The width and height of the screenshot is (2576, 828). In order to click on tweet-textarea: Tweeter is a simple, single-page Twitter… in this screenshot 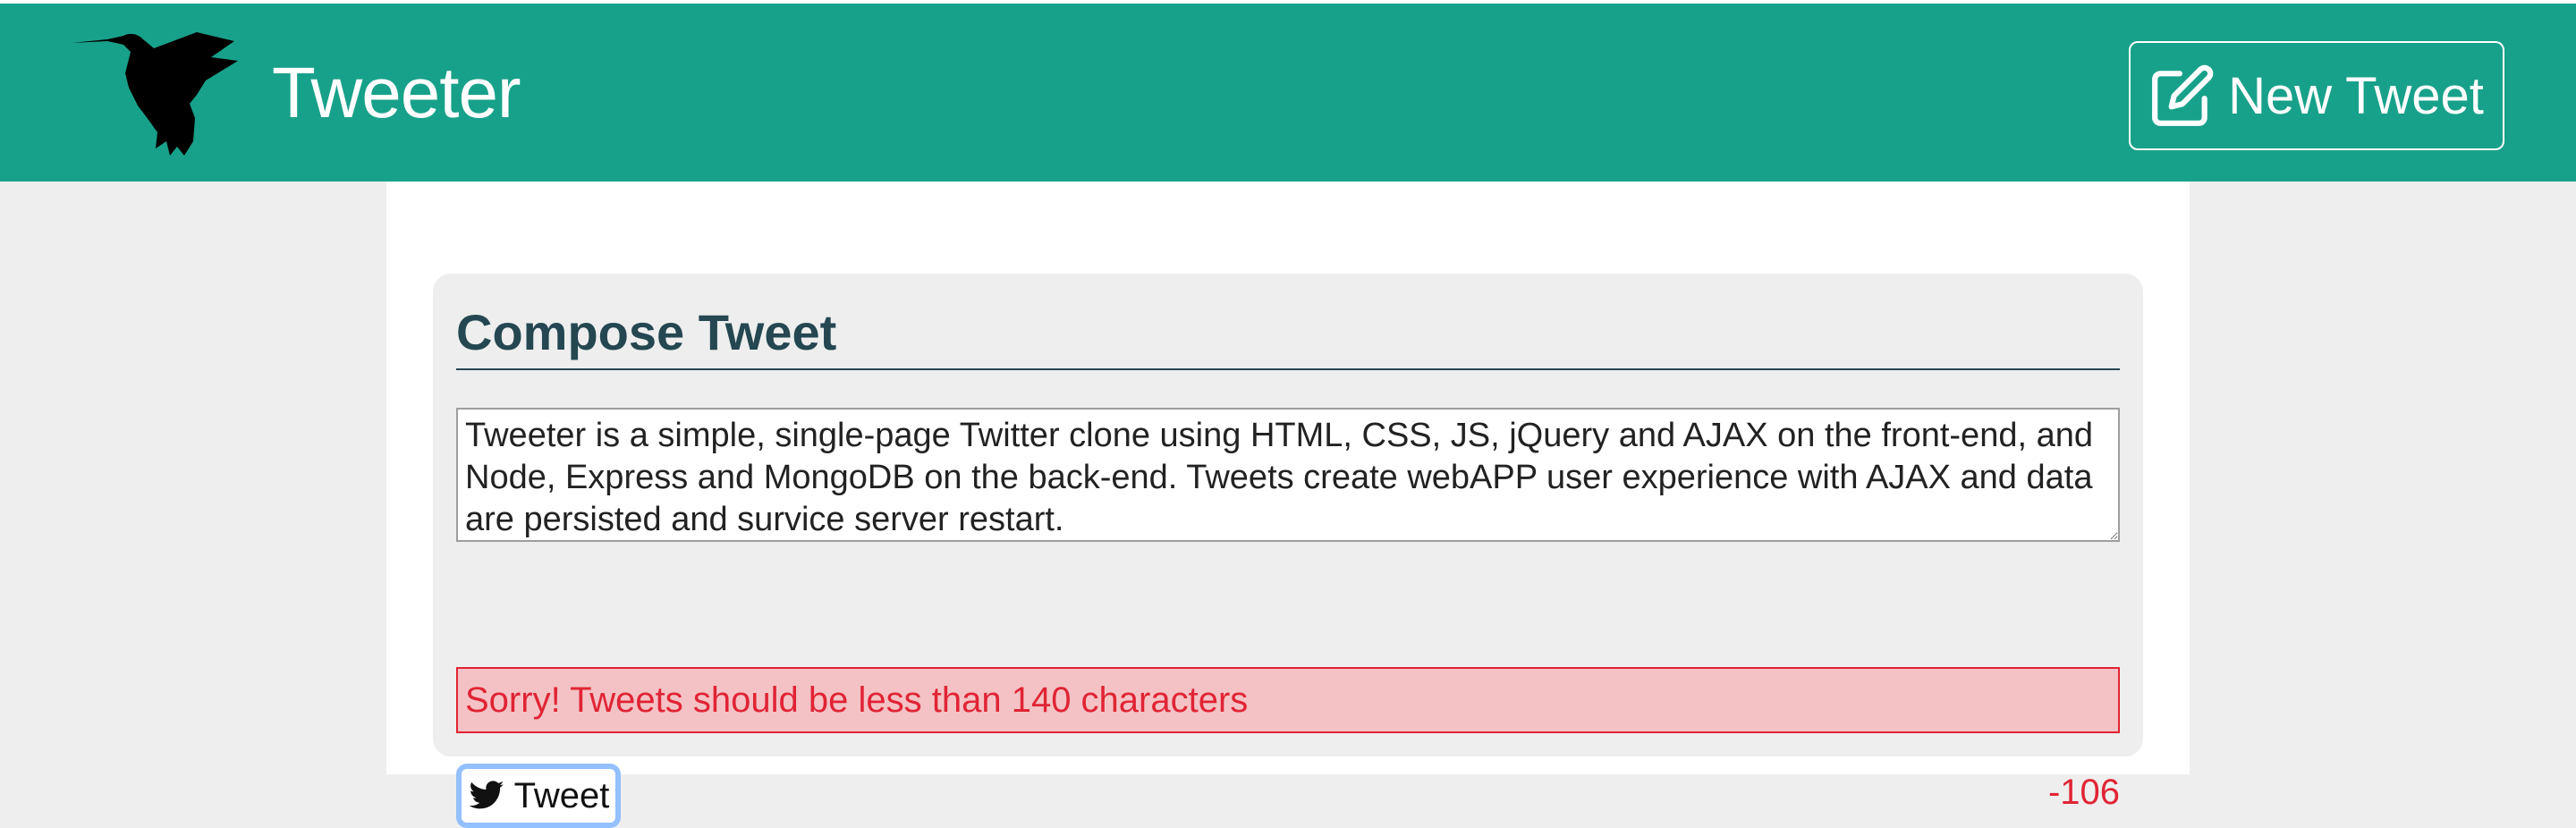, I will do `click(1288, 475)`.